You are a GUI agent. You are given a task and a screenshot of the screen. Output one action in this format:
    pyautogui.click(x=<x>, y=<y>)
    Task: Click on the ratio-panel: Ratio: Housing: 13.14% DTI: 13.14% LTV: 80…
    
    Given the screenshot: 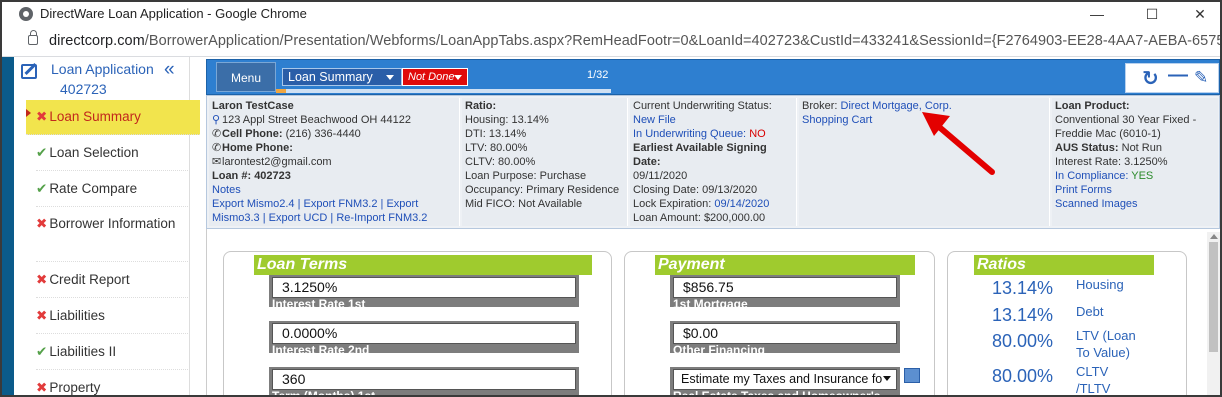 What is the action you would take?
    pyautogui.click(x=545, y=162)
    